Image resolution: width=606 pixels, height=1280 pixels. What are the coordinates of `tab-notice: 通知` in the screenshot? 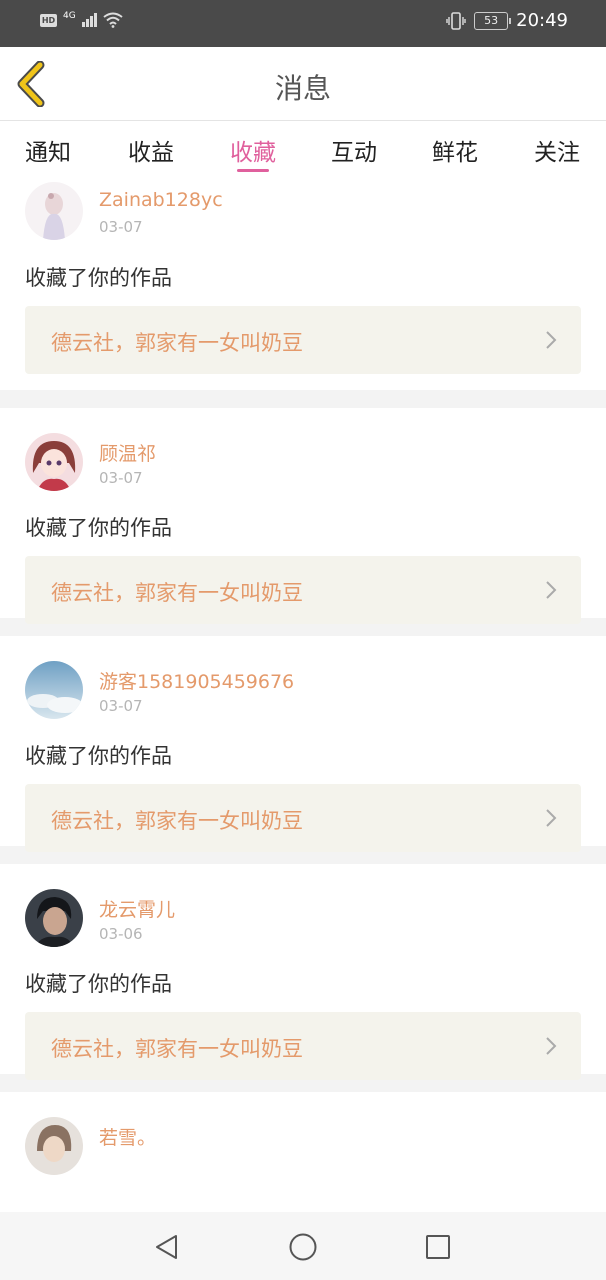 It's located at (48, 150).